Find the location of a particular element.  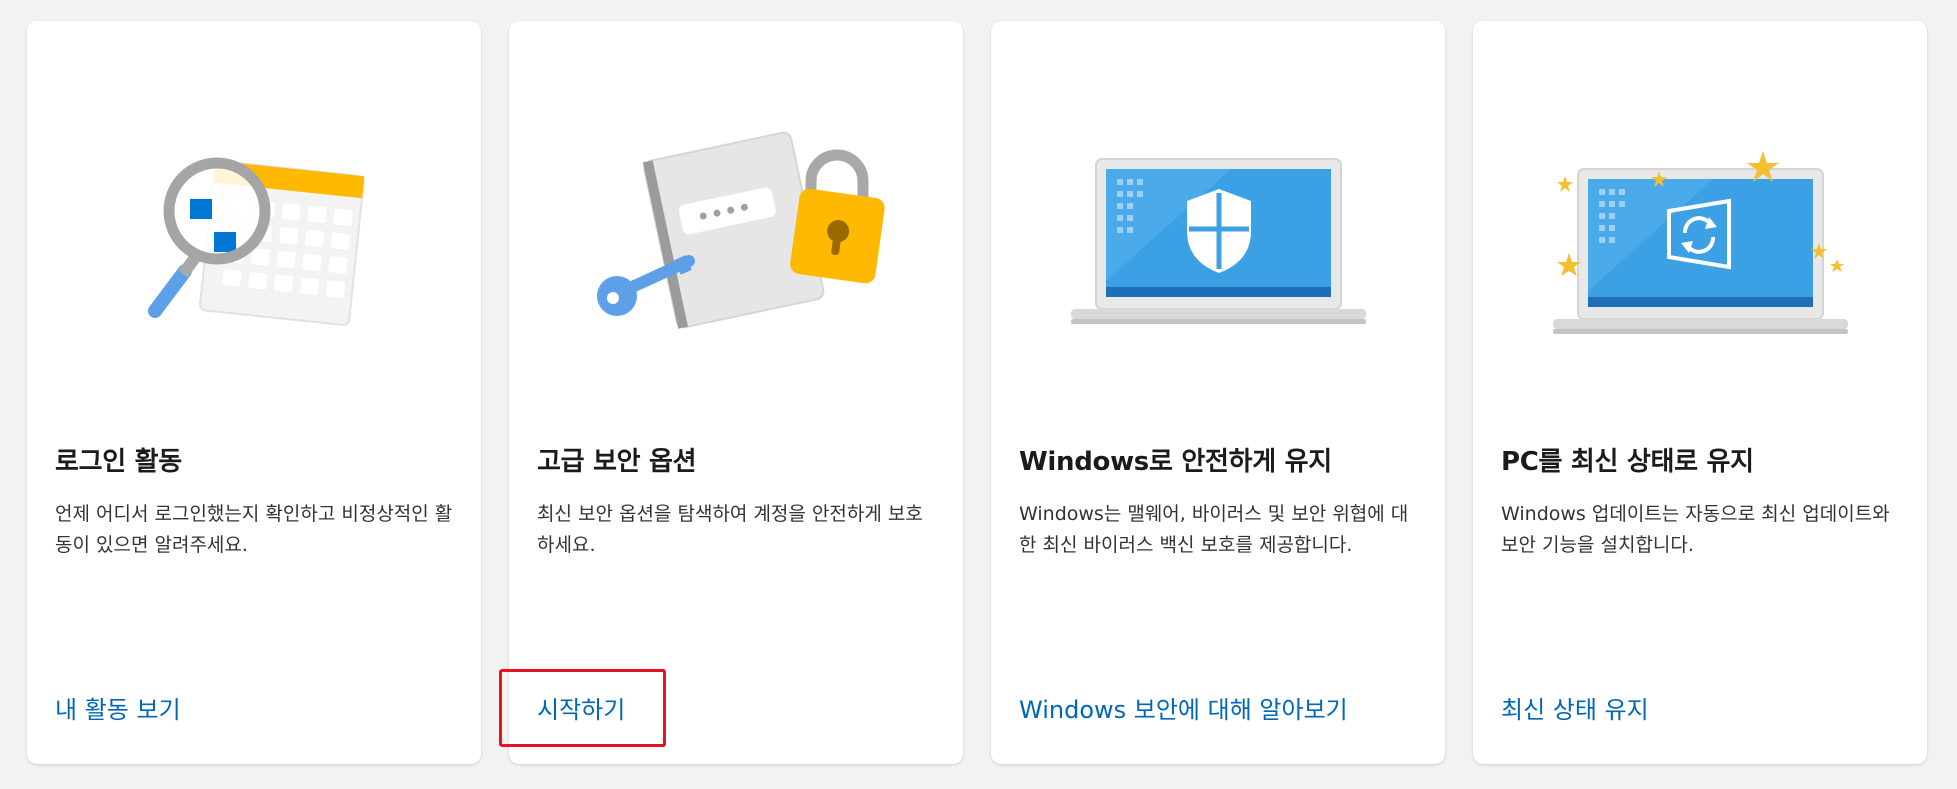

card-title: PC를 최신 상태로 유지 is located at coordinates (1627, 462).